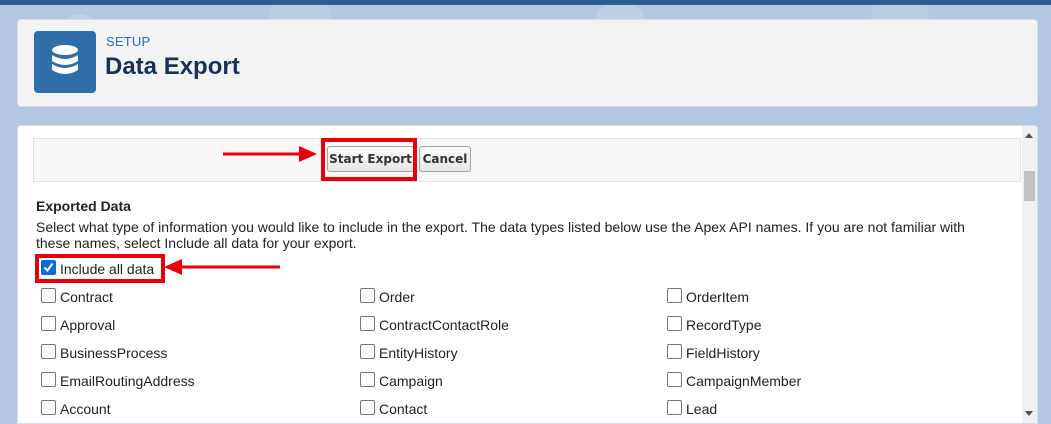 This screenshot has width=1051, height=424. Describe the element at coordinates (172, 66) in the screenshot. I see `page-title: Data Export` at that location.